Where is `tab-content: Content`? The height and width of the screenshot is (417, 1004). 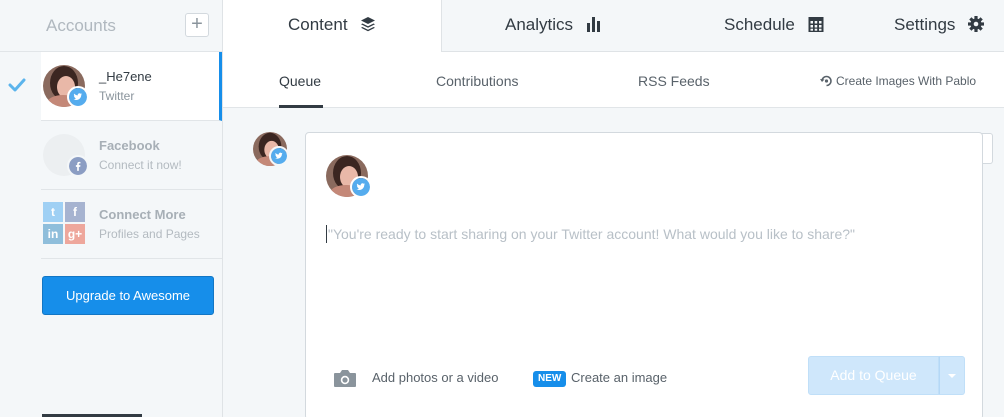 tab-content: Content is located at coordinates (332, 26).